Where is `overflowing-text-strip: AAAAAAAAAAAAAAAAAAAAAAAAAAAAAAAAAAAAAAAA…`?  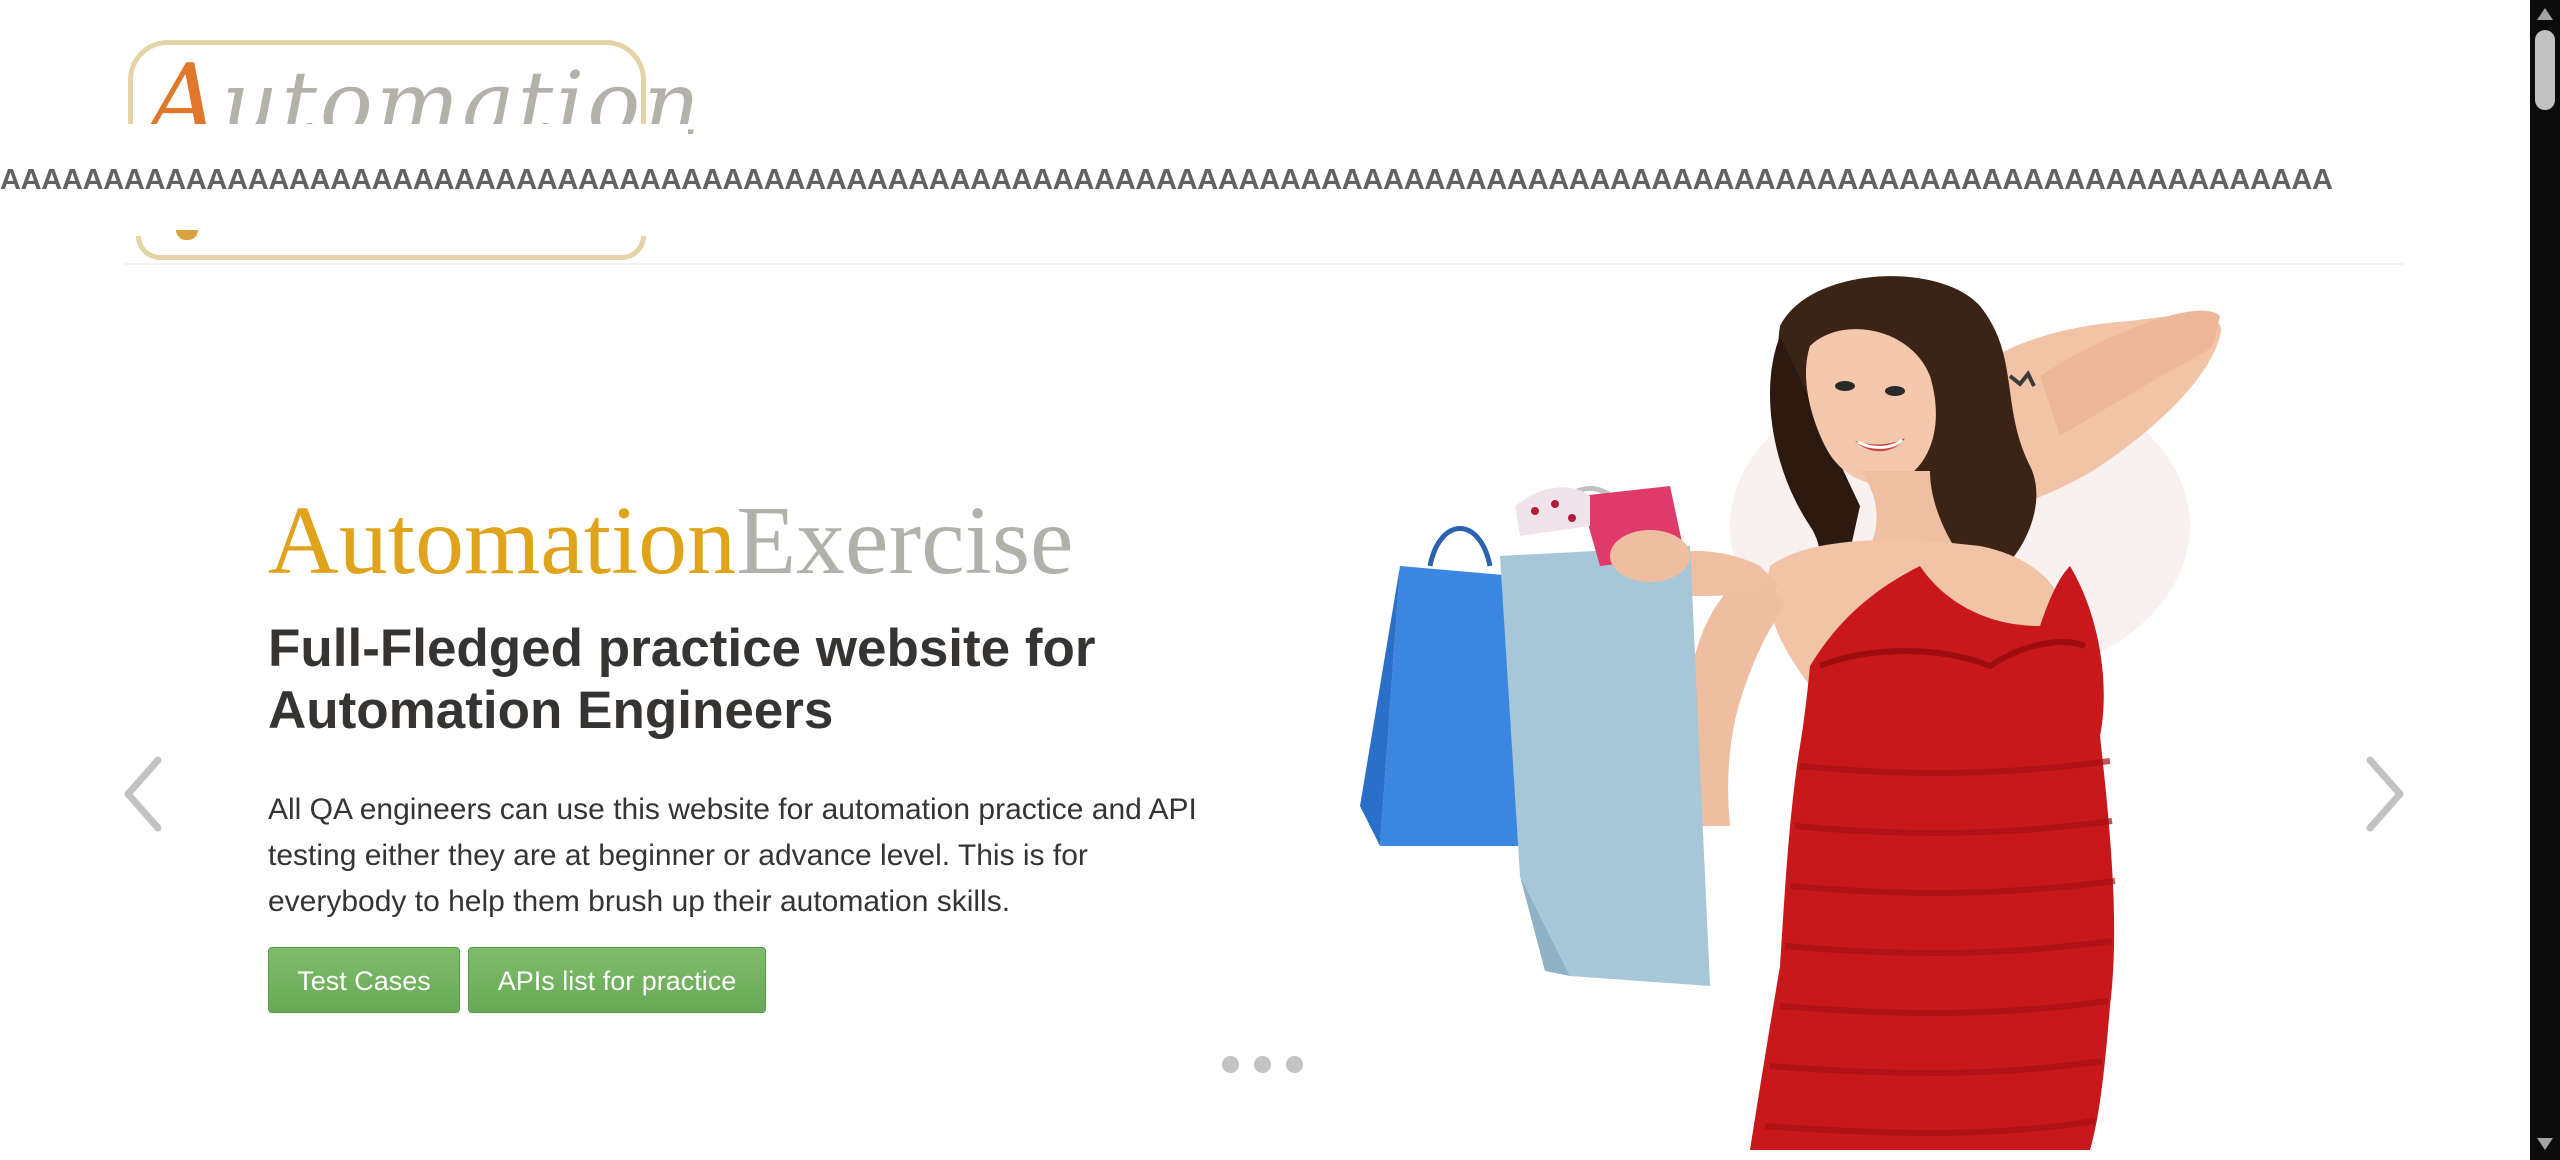 overflowing-text-strip: AAAAAAAAAAAAAAAAAAAAAAAAAAAAAAAAAAAAAAAA… is located at coordinates (1166, 180).